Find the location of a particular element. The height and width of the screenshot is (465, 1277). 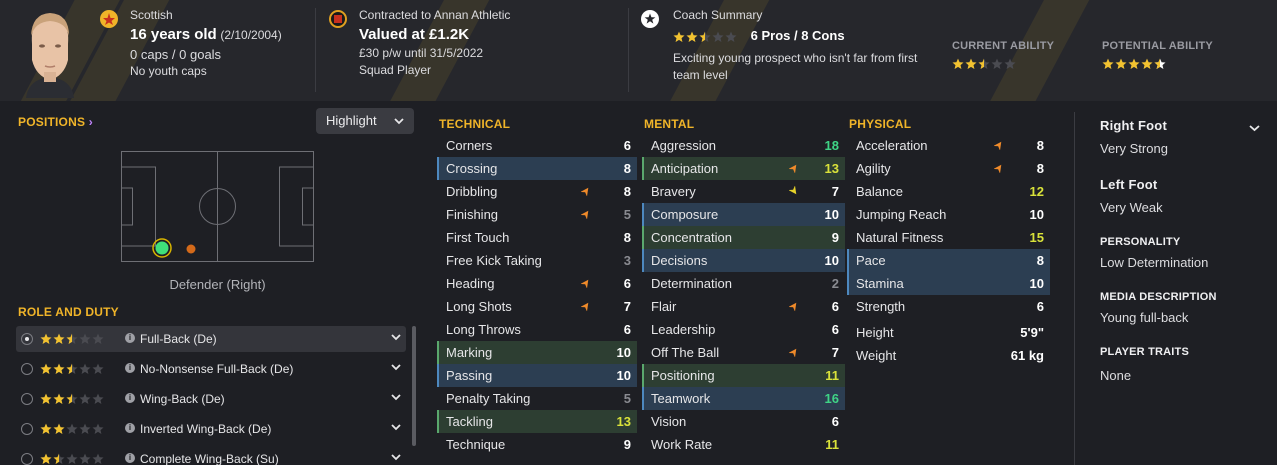

role-row: i Complete Wing-Back (Su) is located at coordinates (211, 455).